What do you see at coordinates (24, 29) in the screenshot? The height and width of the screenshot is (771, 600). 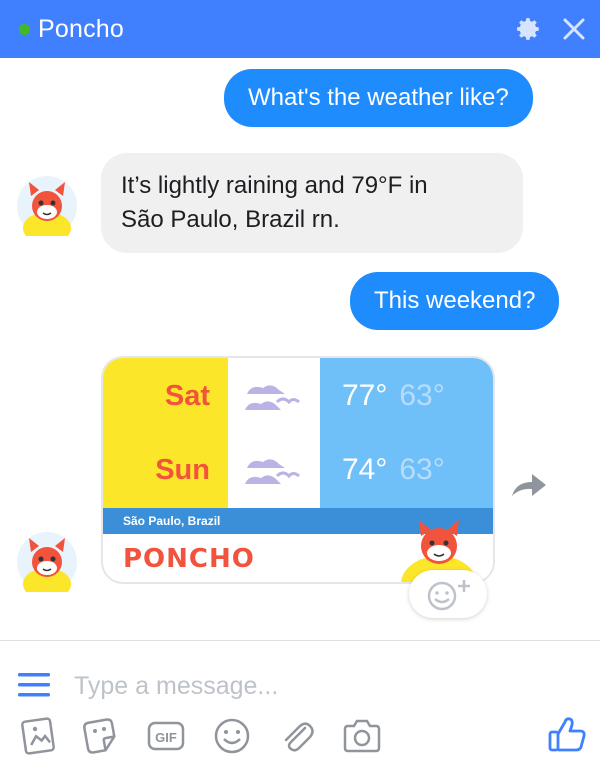 I see `online-status-dot` at bounding box center [24, 29].